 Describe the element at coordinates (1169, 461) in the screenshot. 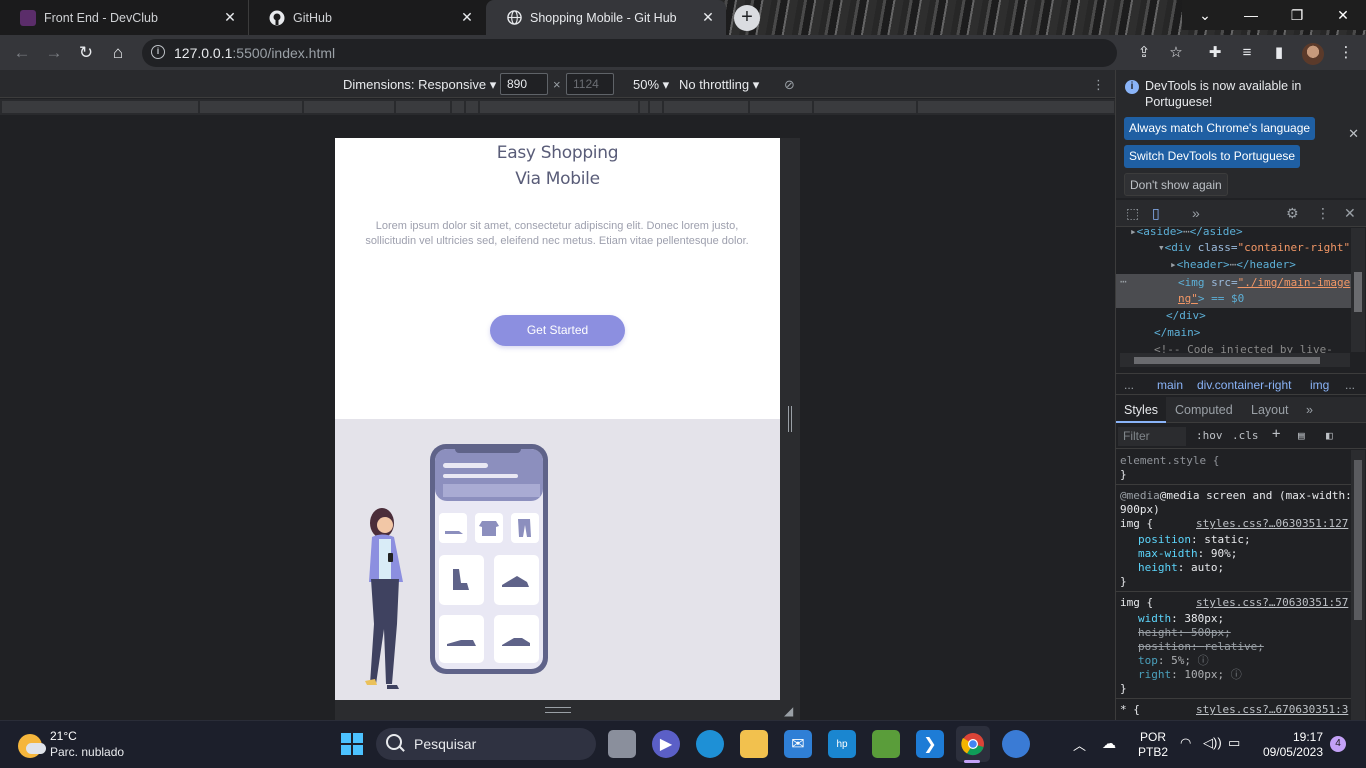

I see `element-style-rule: element.style {` at that location.